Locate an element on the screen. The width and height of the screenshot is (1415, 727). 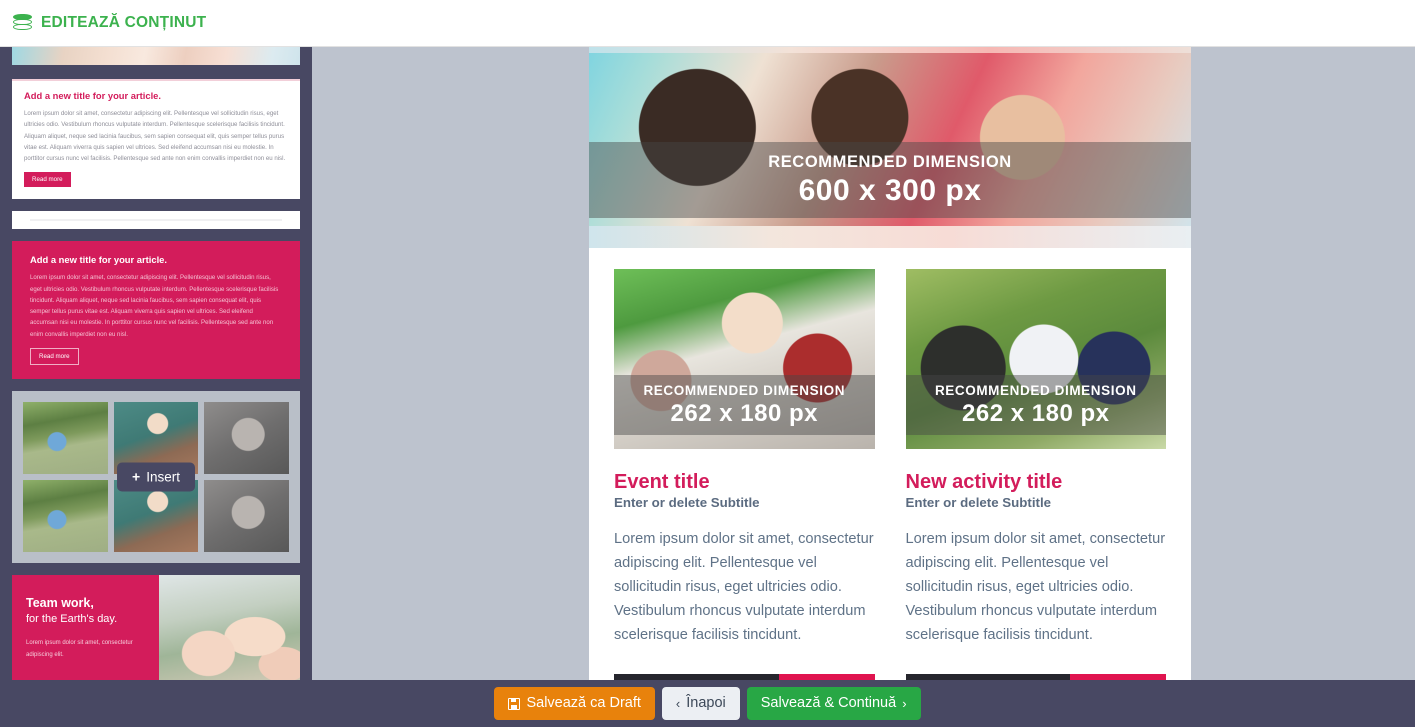
back-label: Înapoi is located at coordinates (706, 703).